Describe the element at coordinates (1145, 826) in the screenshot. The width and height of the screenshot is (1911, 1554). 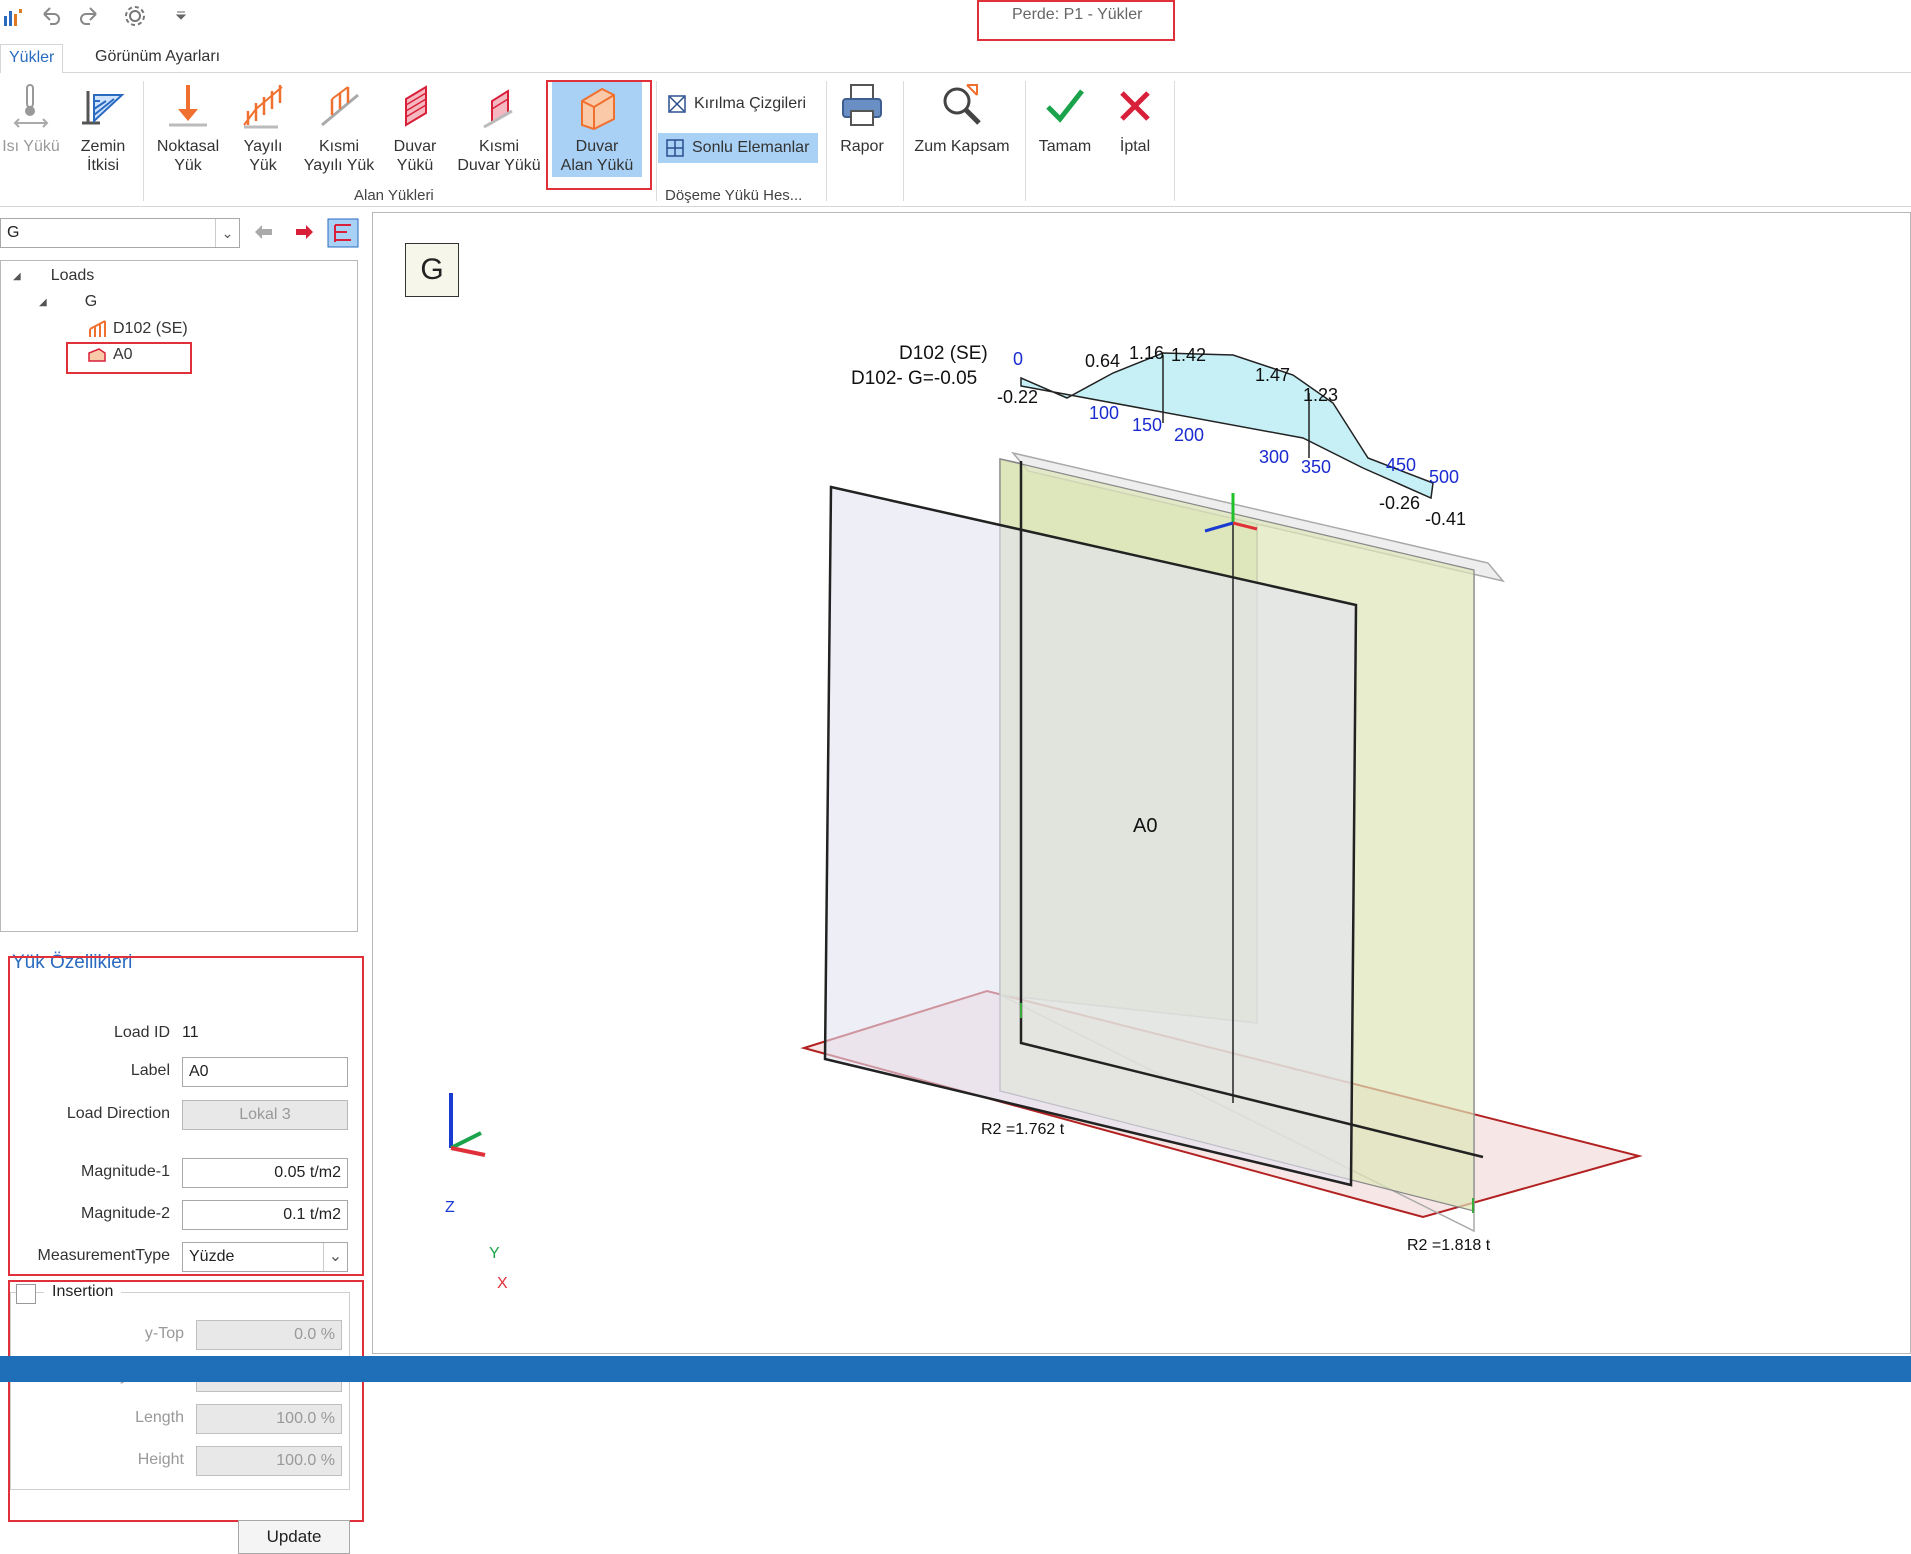
I see `area-label: A0` at that location.